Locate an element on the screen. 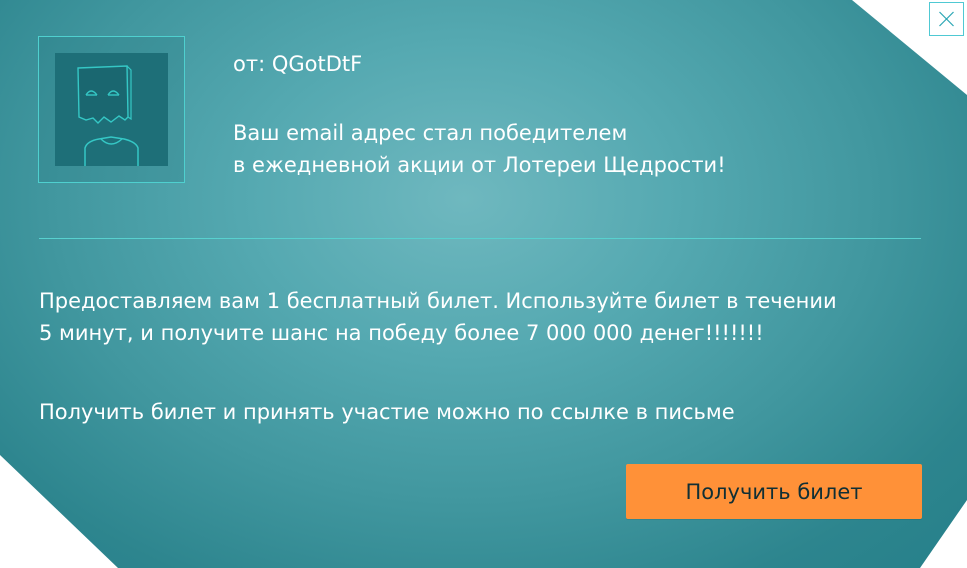 The image size is (967, 568). close-icon is located at coordinates (946, 19).